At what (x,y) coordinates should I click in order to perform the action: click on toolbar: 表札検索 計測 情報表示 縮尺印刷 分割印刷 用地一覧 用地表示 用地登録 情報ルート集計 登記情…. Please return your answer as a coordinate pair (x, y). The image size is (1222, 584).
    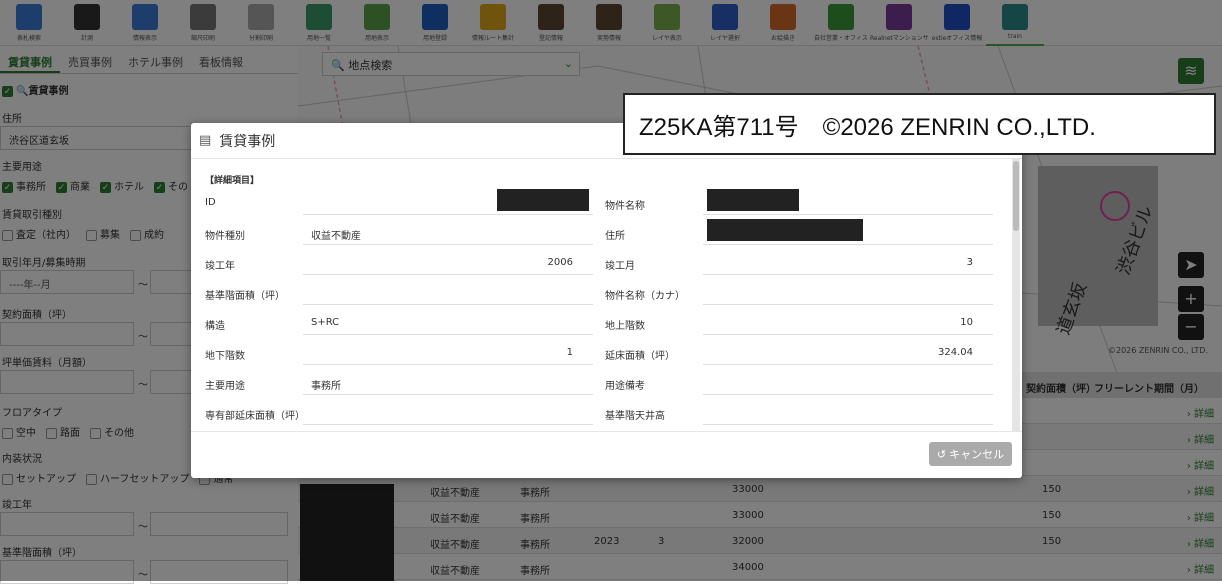
    Looking at the image, I should click on (611, 23).